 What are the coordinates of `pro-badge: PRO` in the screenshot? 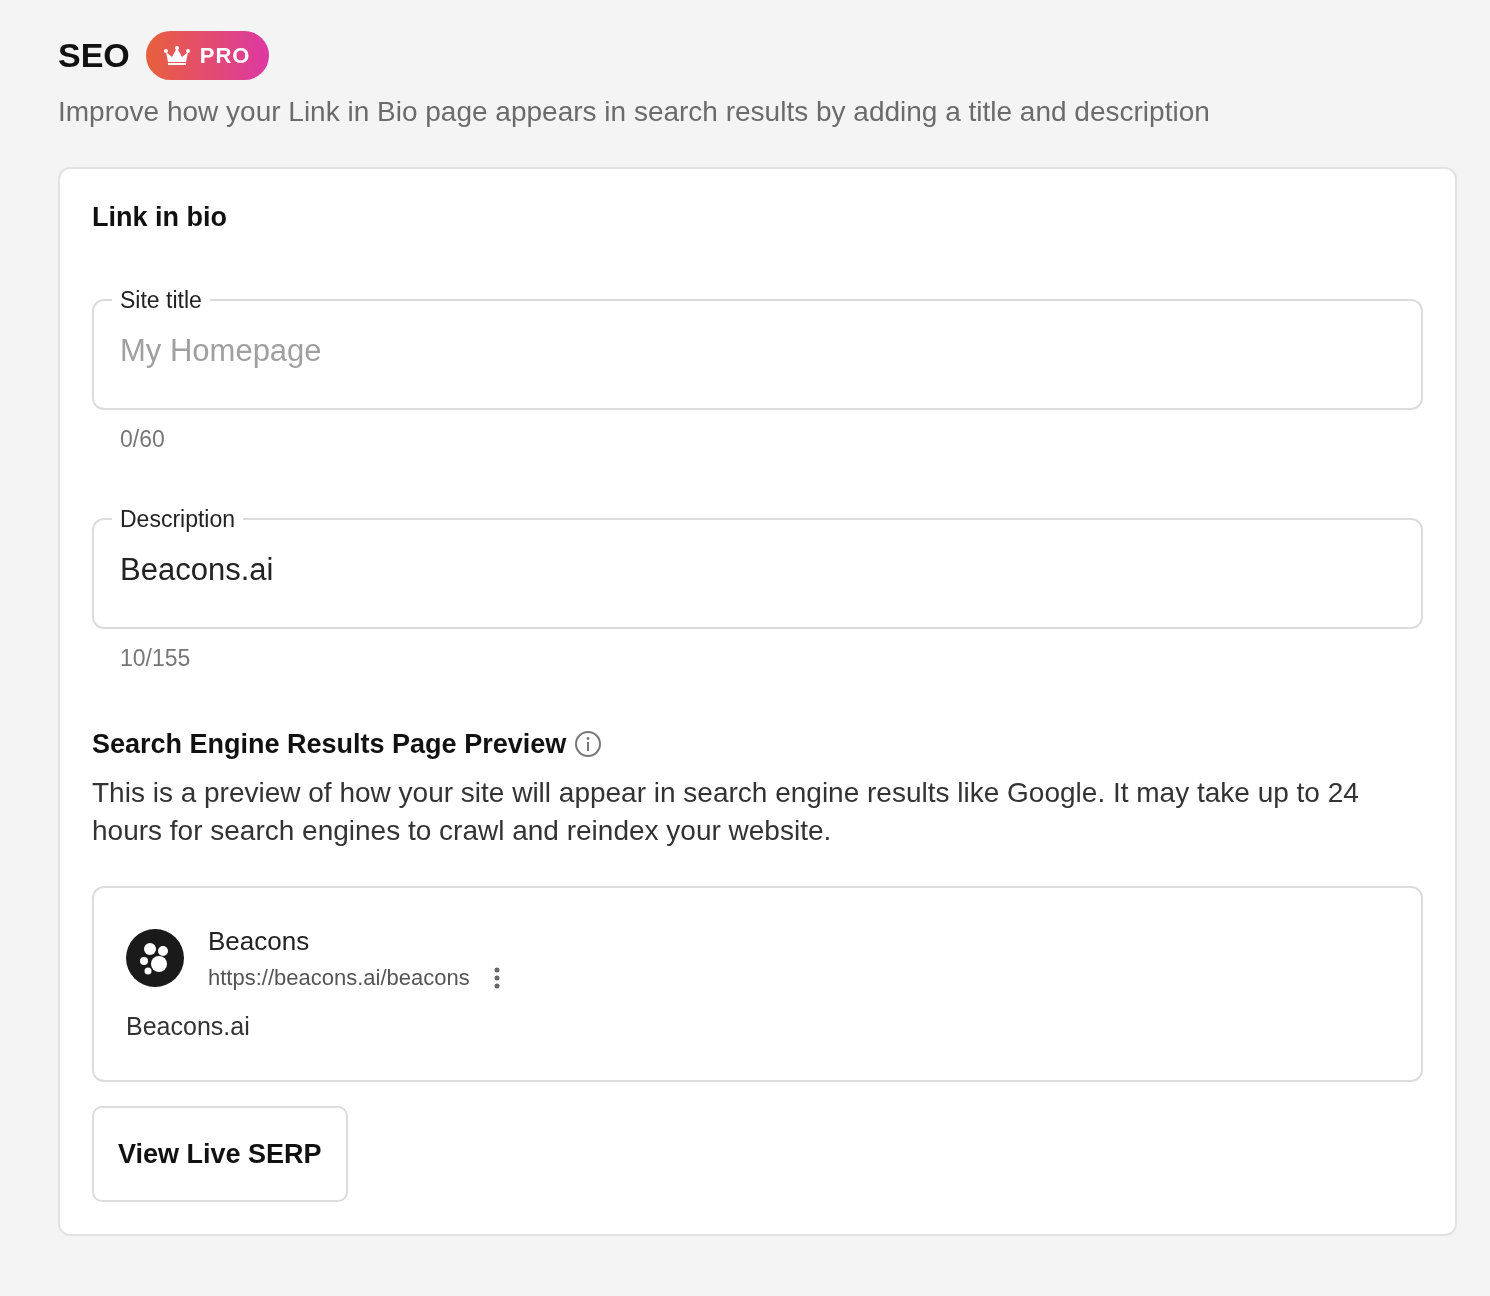 It's located at (207, 55).